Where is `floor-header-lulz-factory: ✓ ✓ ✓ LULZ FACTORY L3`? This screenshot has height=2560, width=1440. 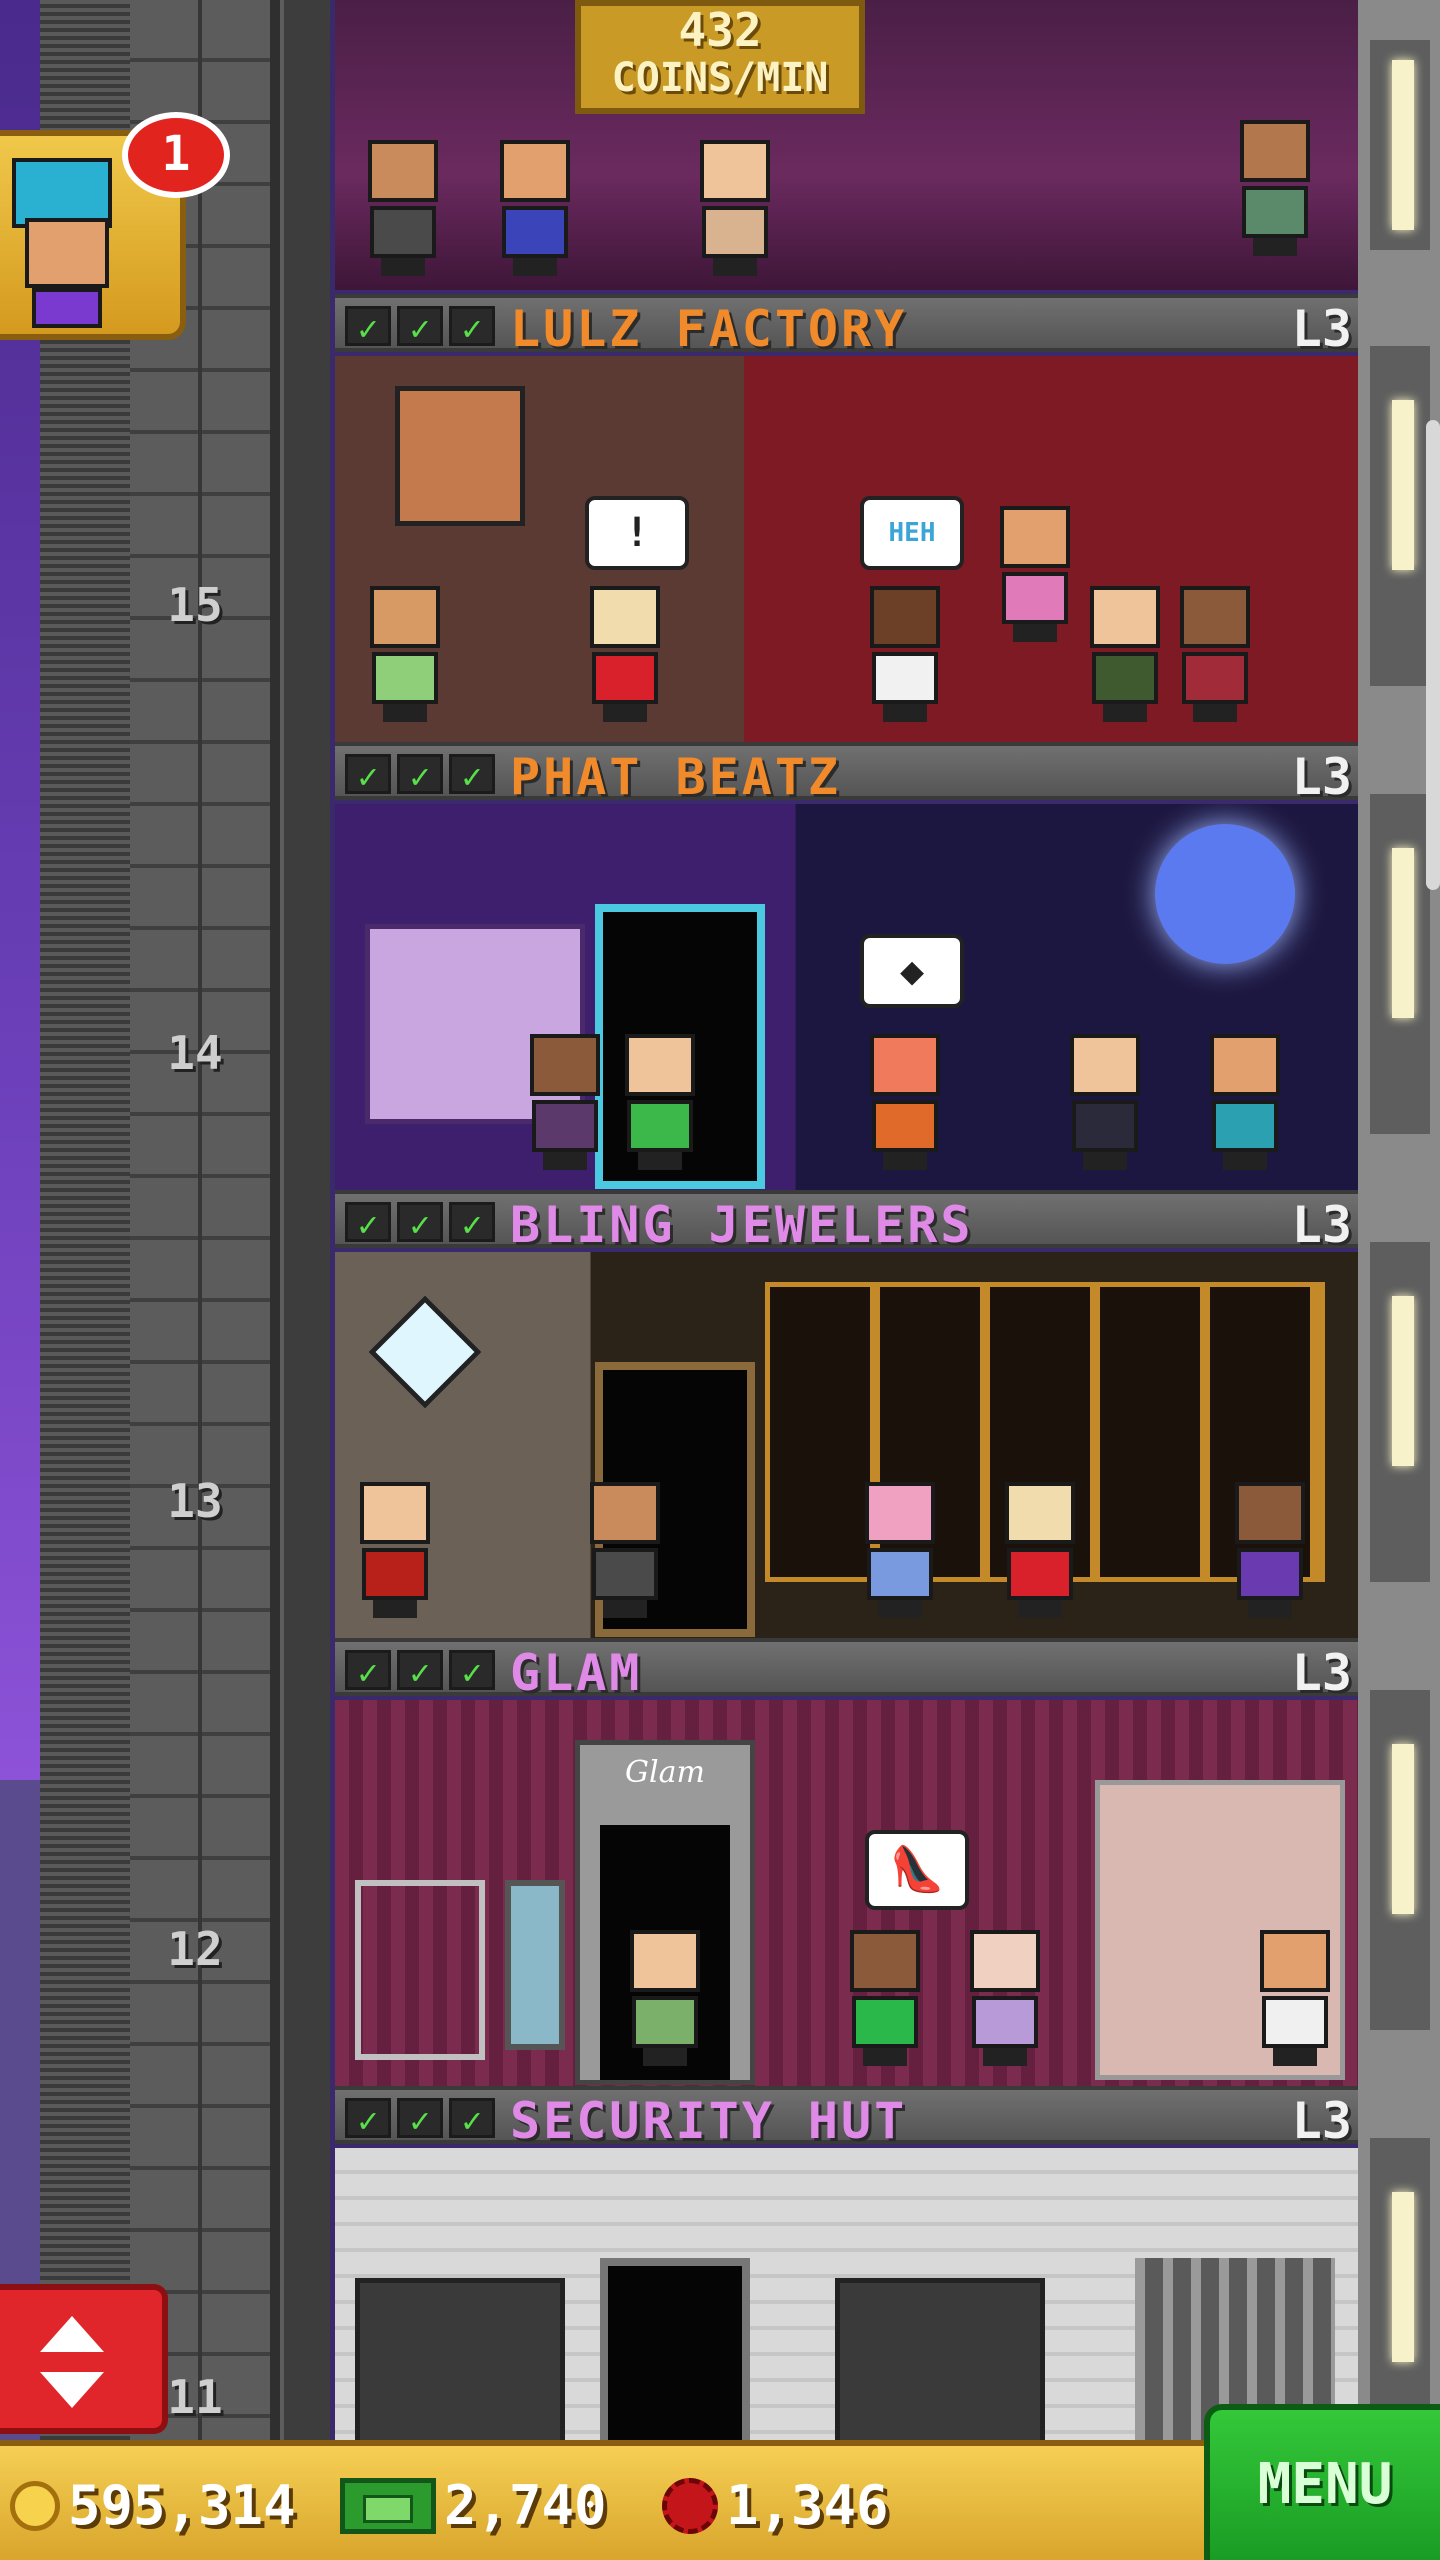 floor-header-lulz-factory: ✓ ✓ ✓ LULZ FACTORY L3 is located at coordinates (846, 326).